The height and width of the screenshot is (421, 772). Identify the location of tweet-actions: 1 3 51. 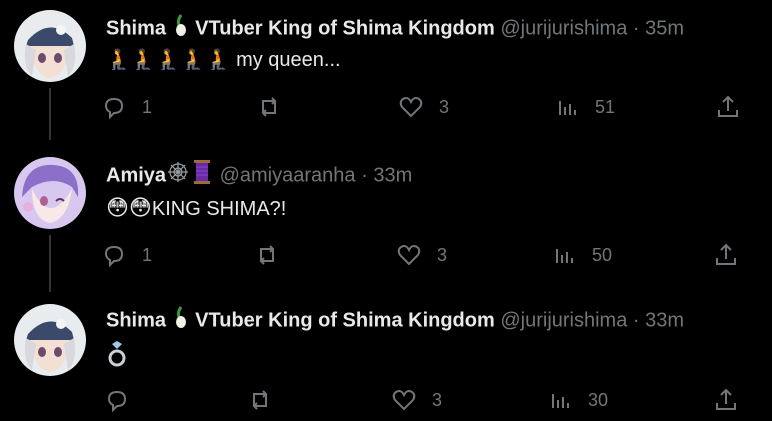
(425, 107).